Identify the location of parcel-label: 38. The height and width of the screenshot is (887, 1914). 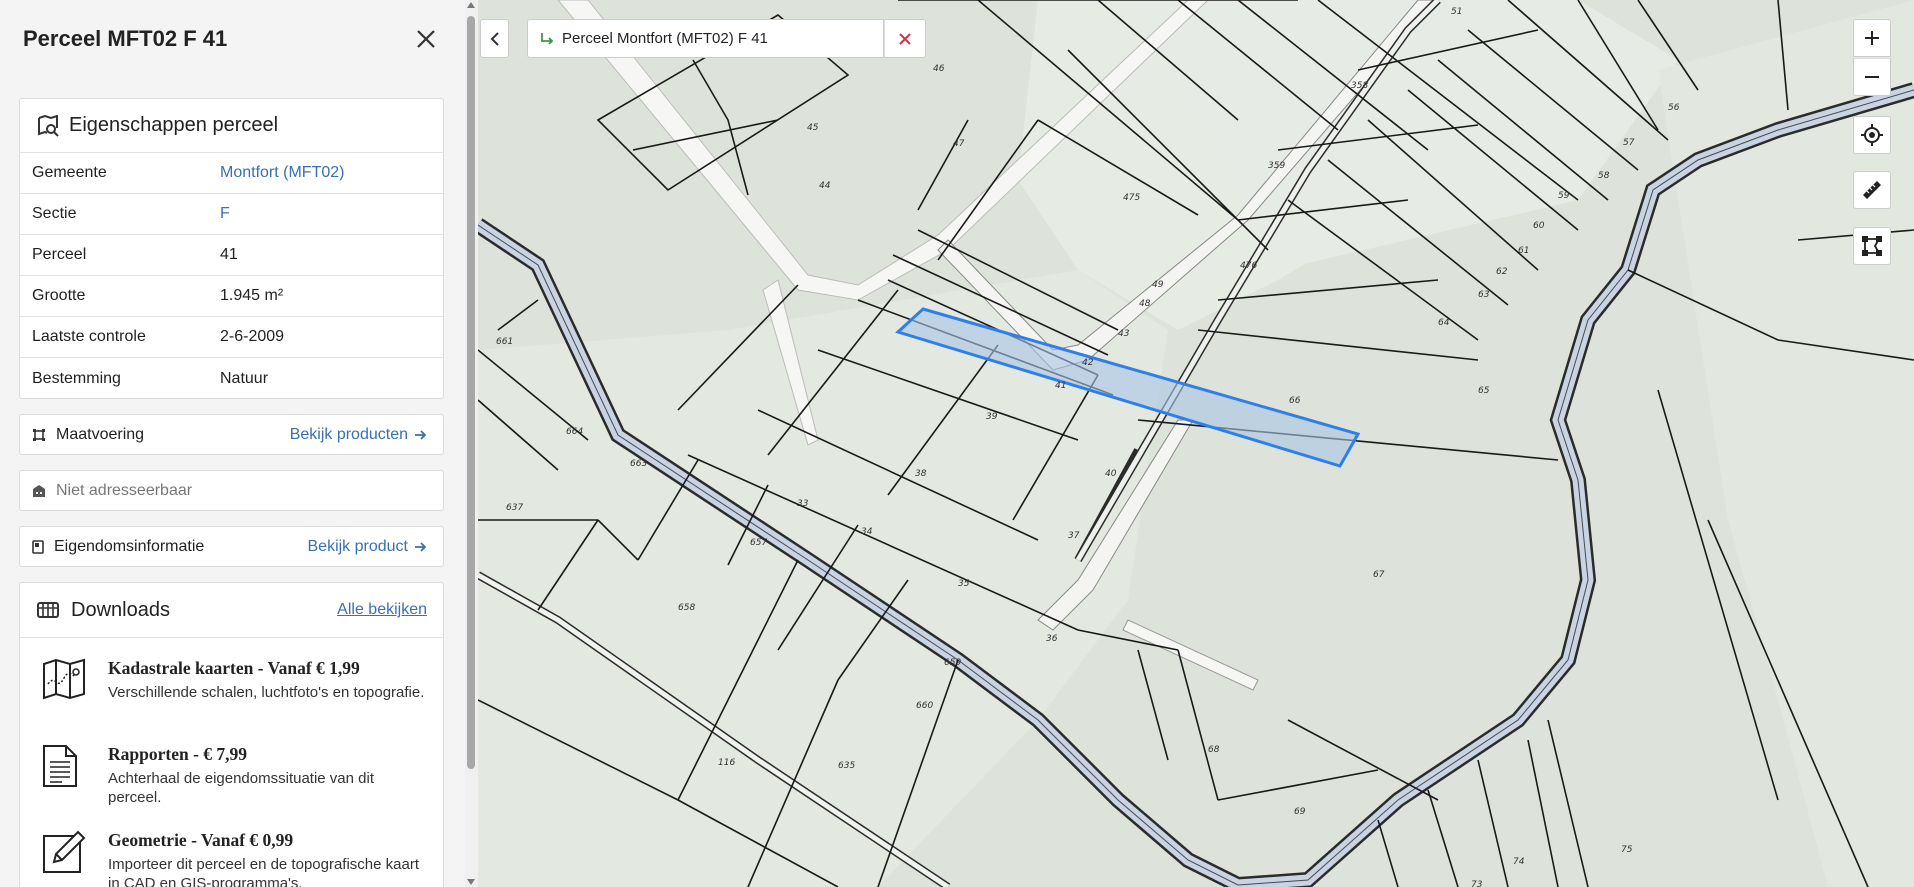
(921, 474).